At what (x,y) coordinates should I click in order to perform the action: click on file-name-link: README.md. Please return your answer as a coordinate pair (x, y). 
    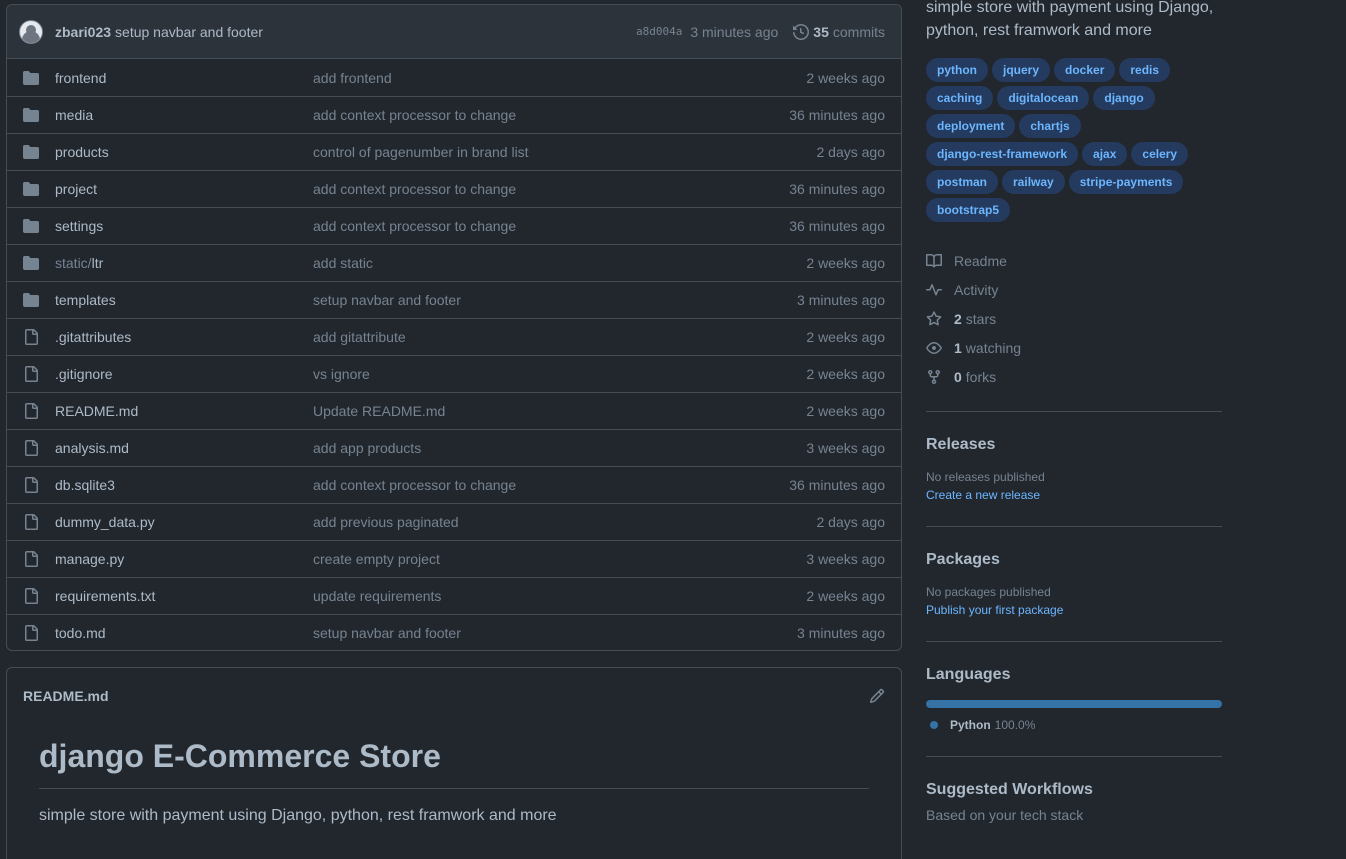
    Looking at the image, I should click on (184, 411).